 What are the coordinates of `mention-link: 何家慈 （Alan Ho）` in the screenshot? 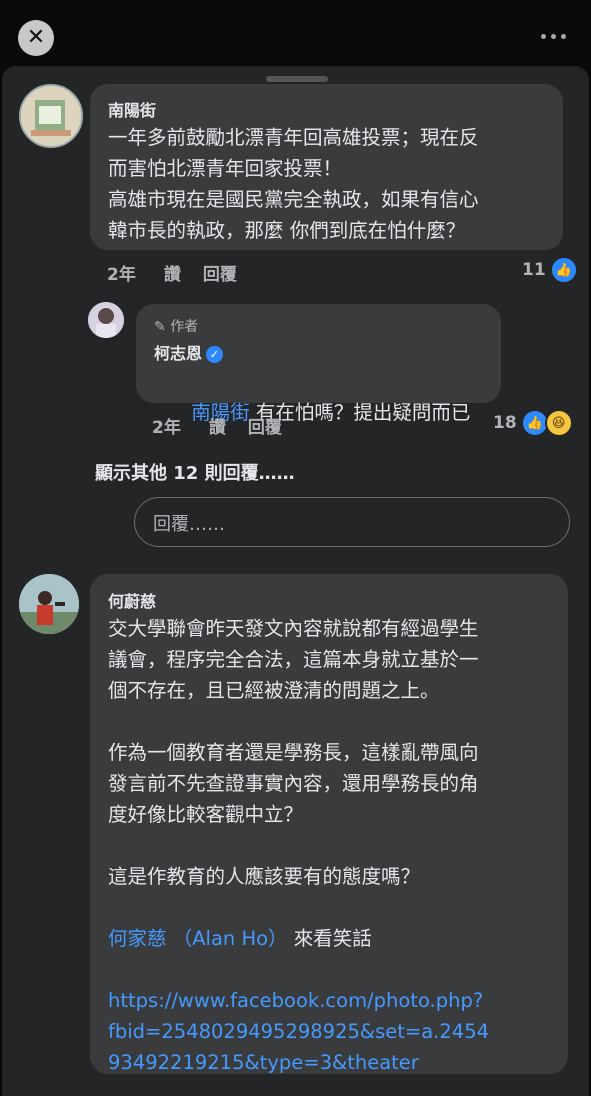 It's located at (198, 938).